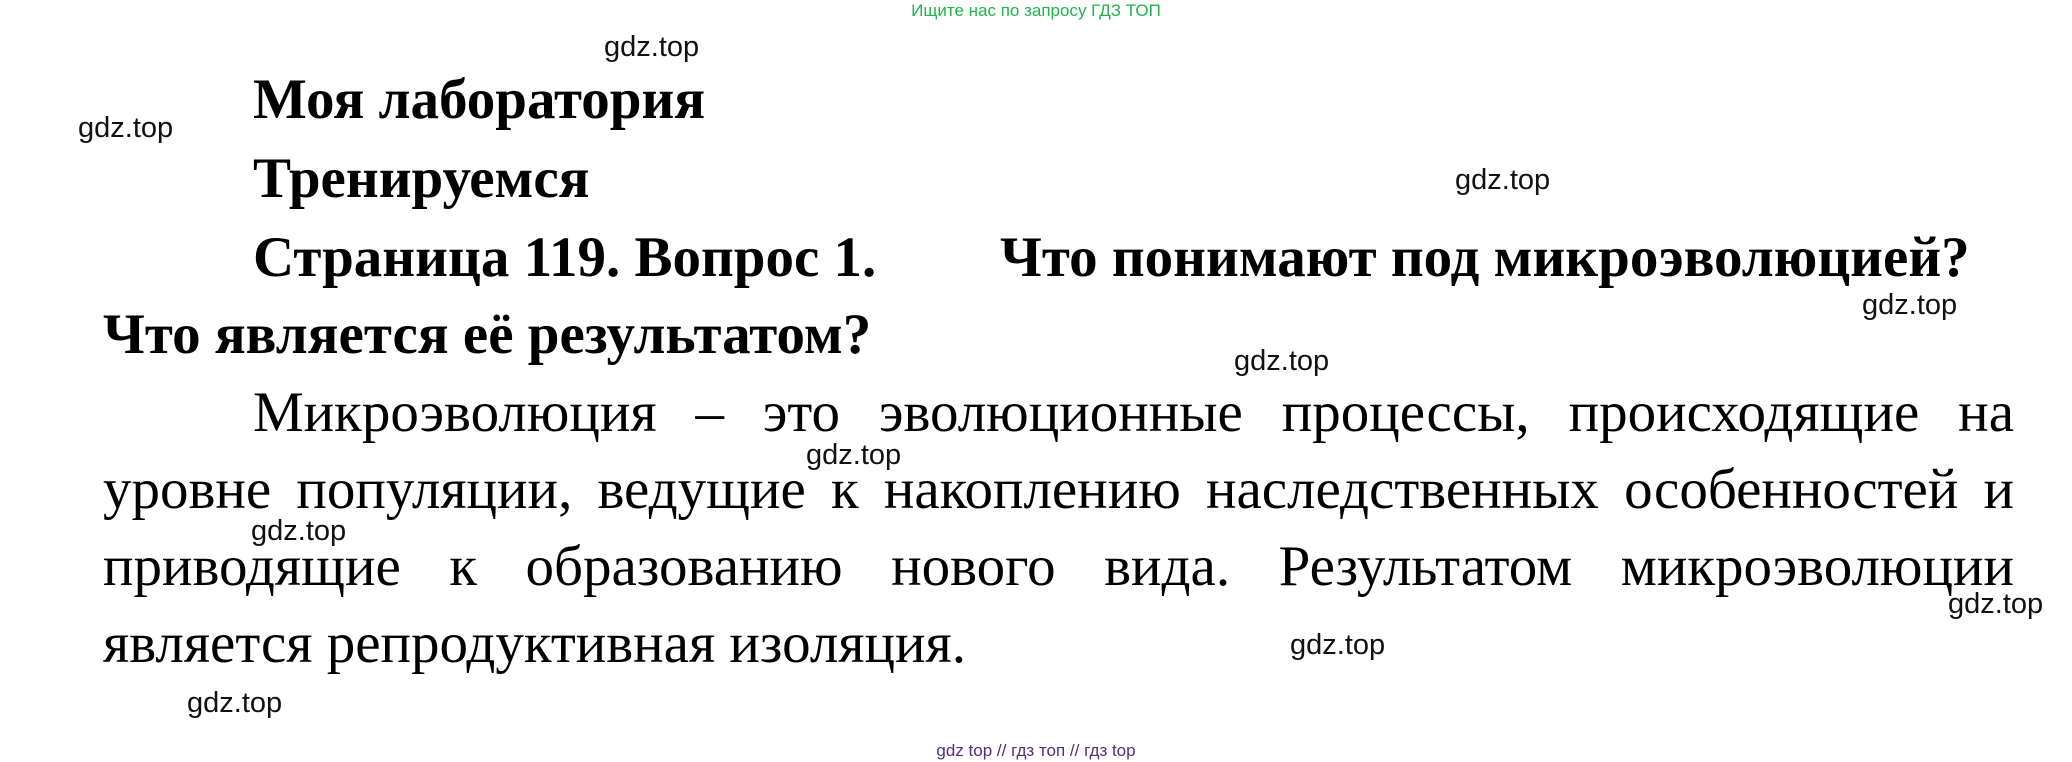 The width and height of the screenshot is (2072, 762). I want to click on question-text-continued: Что является её результатом?, so click(487, 334).